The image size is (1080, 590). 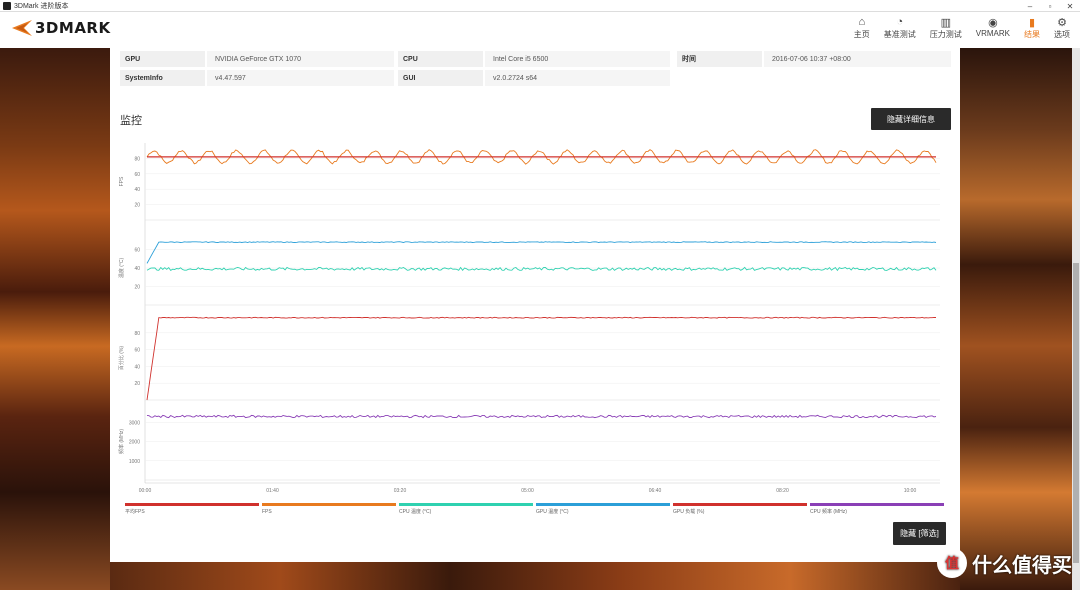 I want to click on gauge-icon: ◔, so click(x=900, y=22).